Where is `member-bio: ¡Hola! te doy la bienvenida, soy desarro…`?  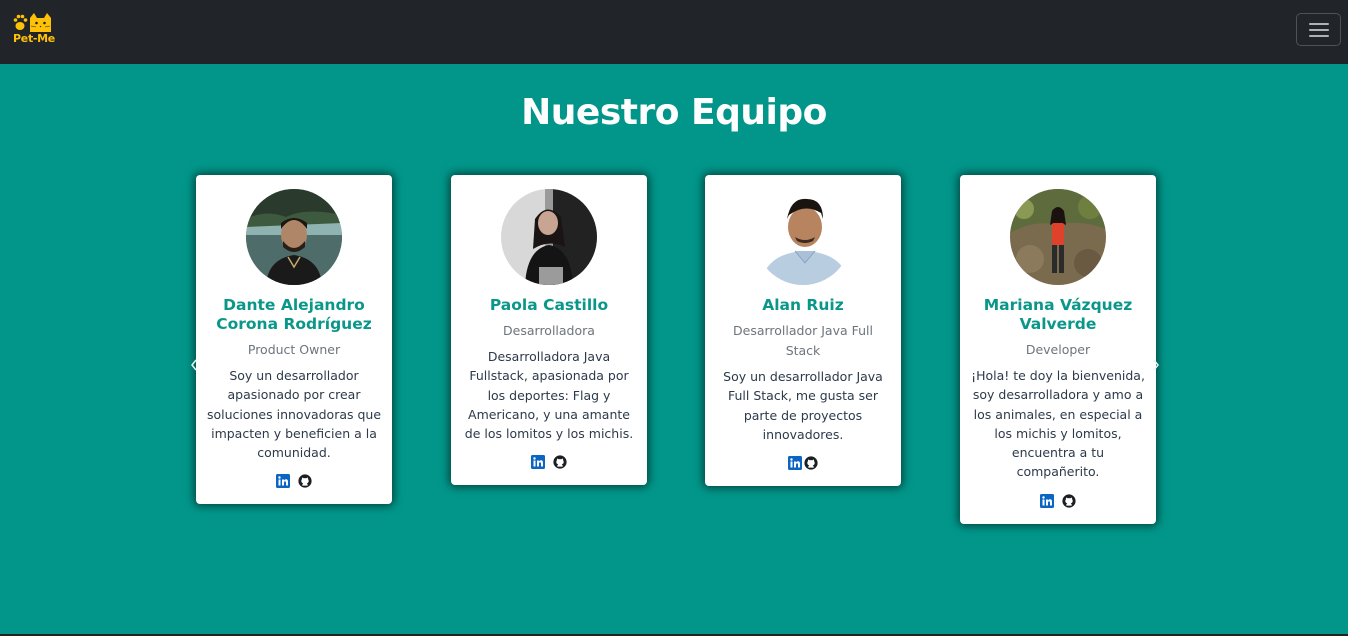
member-bio: ¡Hola! te doy la bienvenida, soy desarro… is located at coordinates (1058, 424).